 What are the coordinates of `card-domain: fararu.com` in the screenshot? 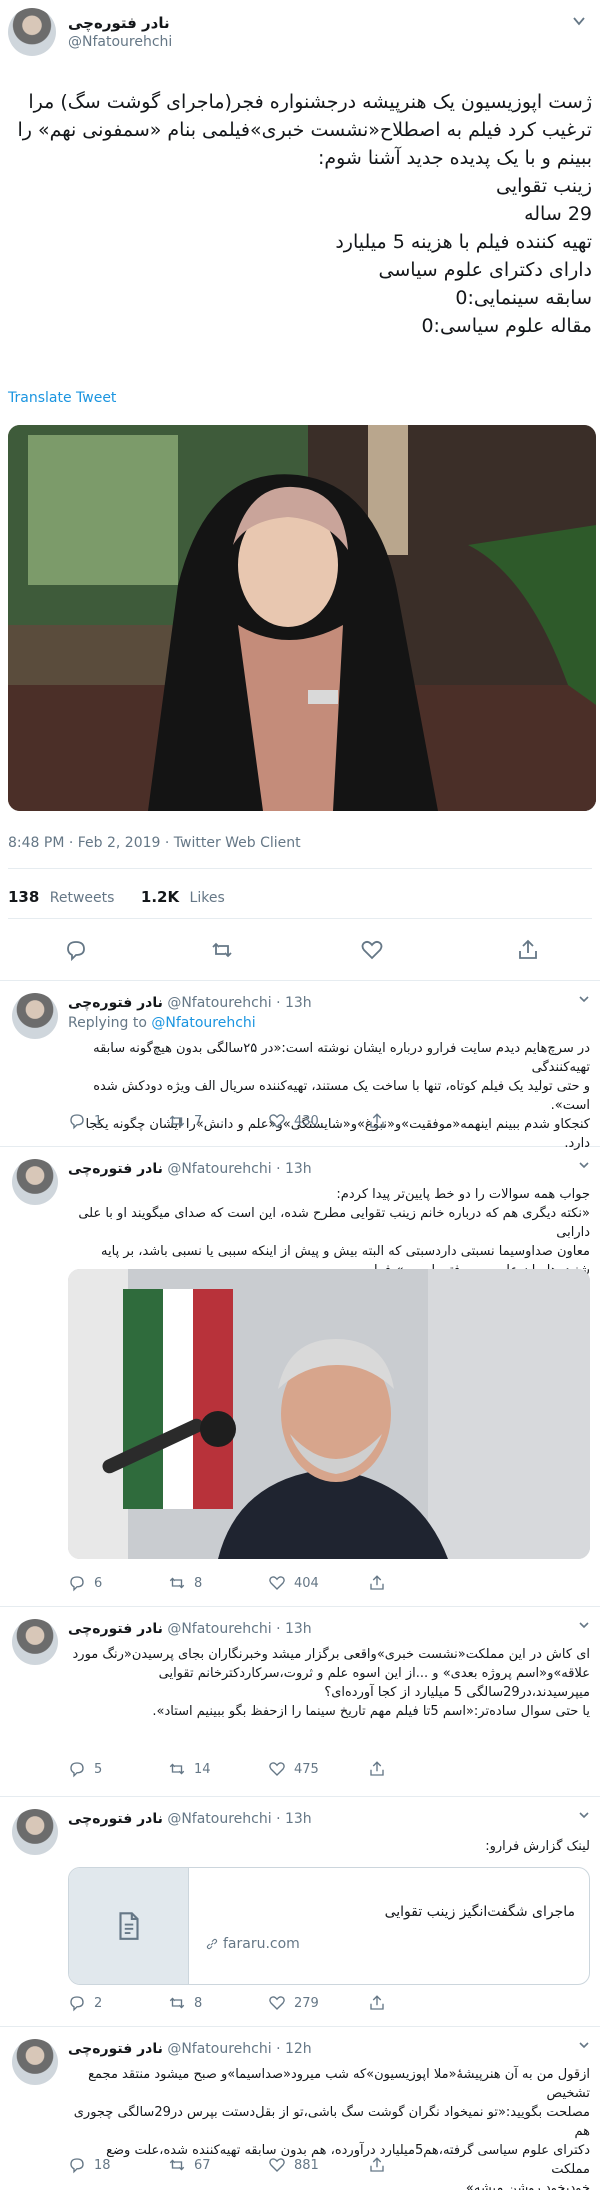 It's located at (252, 1944).